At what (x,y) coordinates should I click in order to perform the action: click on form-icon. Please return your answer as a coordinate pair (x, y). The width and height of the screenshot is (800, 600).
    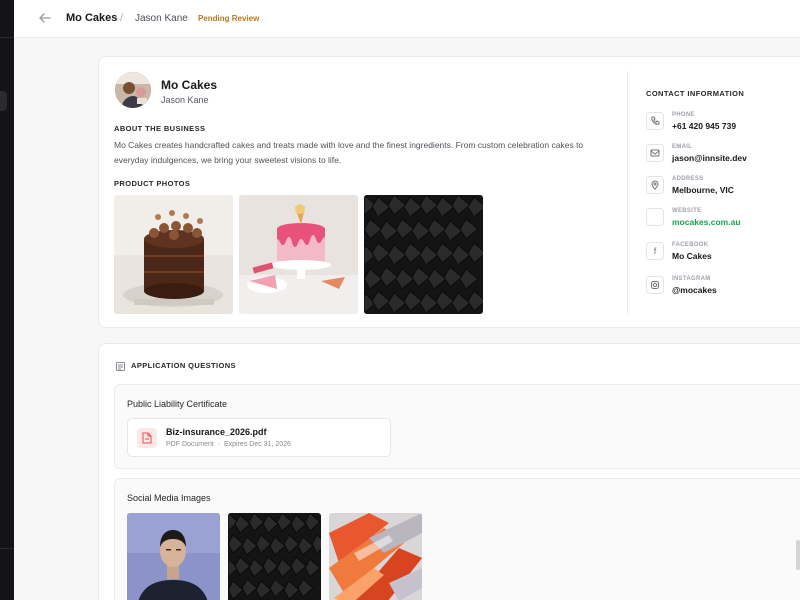
    Looking at the image, I should click on (120, 365).